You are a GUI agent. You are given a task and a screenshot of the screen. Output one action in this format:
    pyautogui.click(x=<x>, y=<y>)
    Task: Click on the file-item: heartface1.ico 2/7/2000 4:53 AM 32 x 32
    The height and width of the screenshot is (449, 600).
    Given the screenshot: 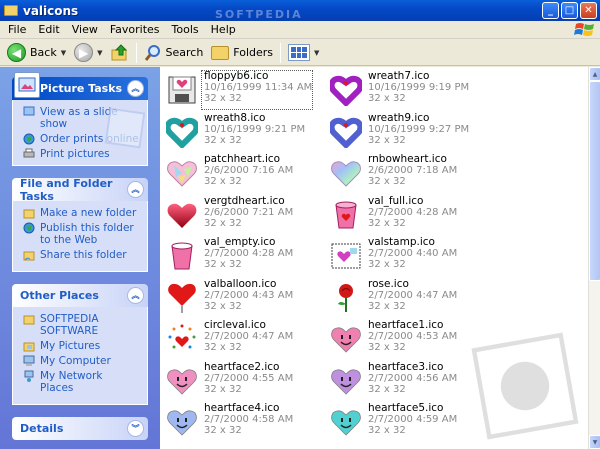 What is the action you would take?
    pyautogui.click(x=411, y=339)
    